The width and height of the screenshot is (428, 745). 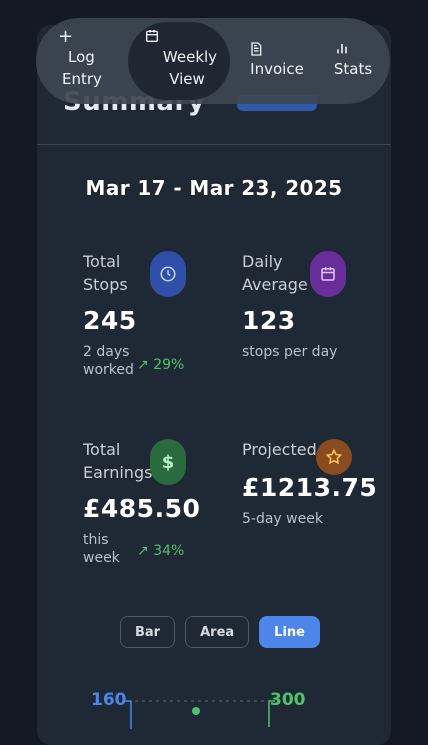 I want to click on total-stops-trend: ↗ 29%, so click(x=161, y=365).